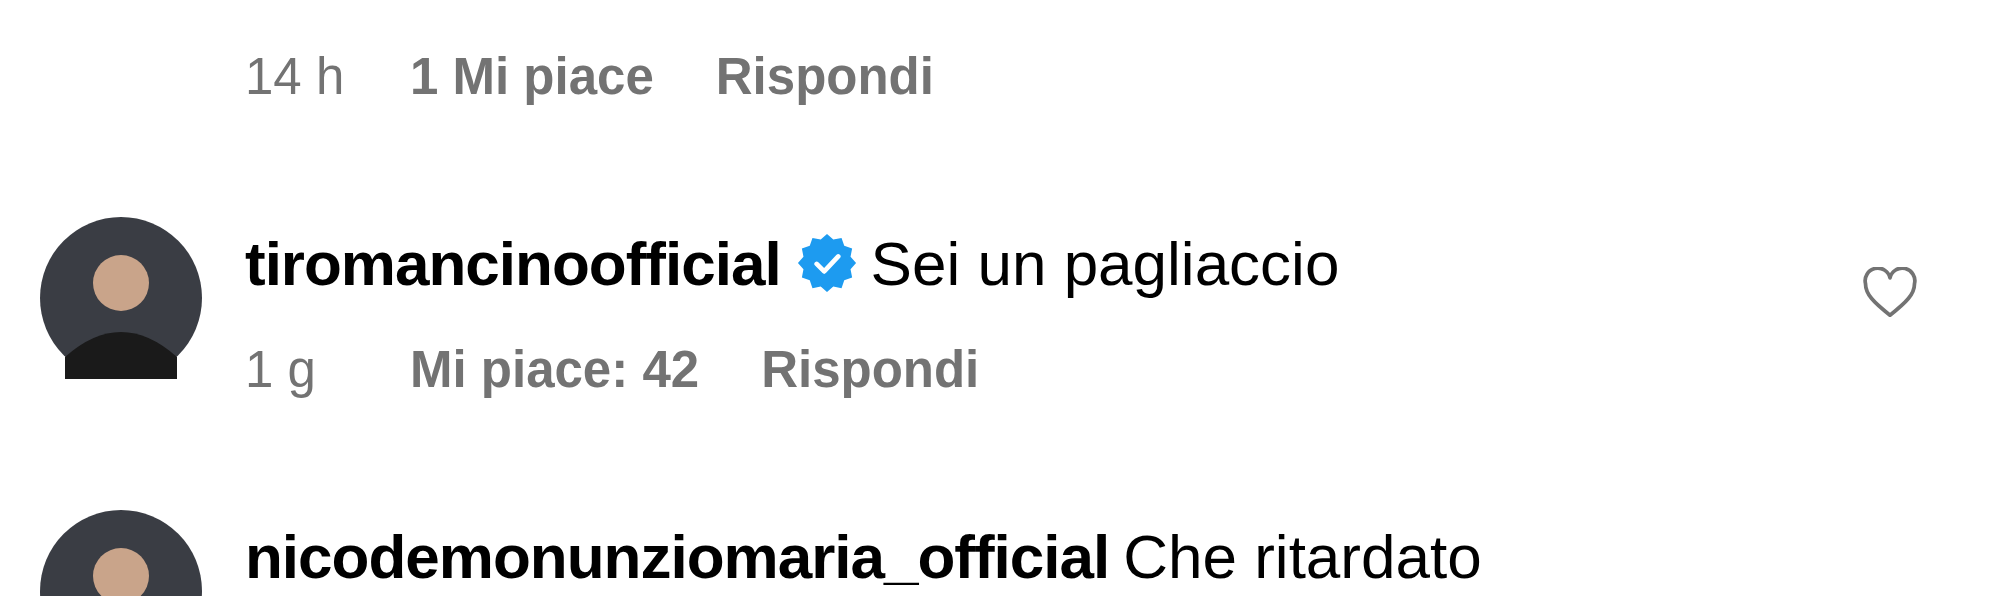 Image resolution: width=2000 pixels, height=596 pixels. I want to click on like-button, so click(1890, 293).